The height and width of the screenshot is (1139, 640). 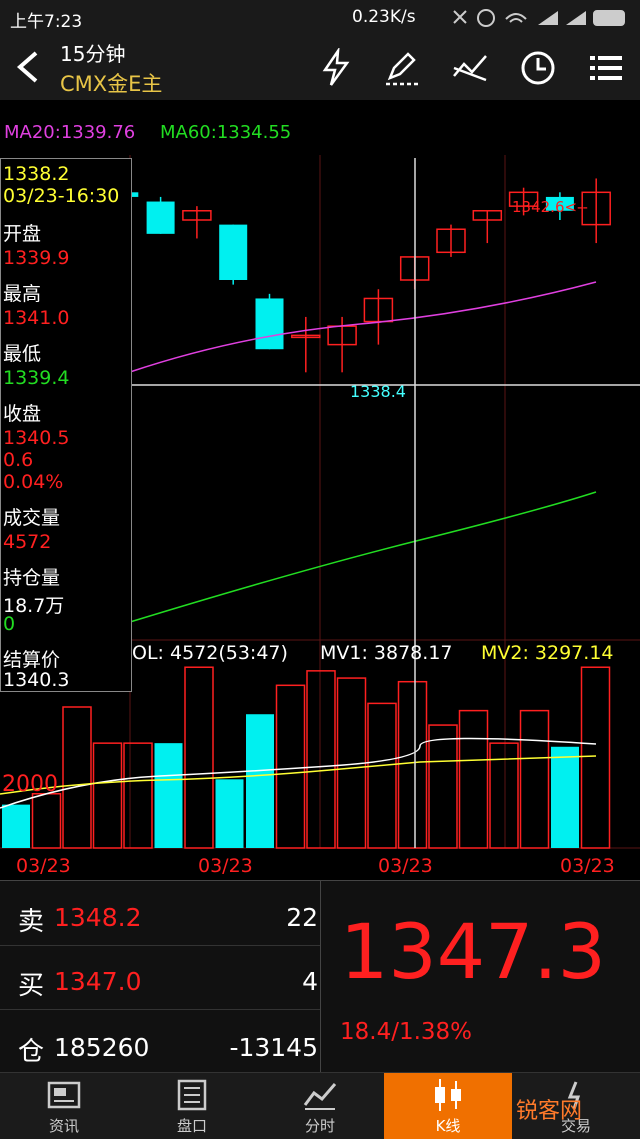 What do you see at coordinates (516, 18) in the screenshot?
I see `wifi-icon` at bounding box center [516, 18].